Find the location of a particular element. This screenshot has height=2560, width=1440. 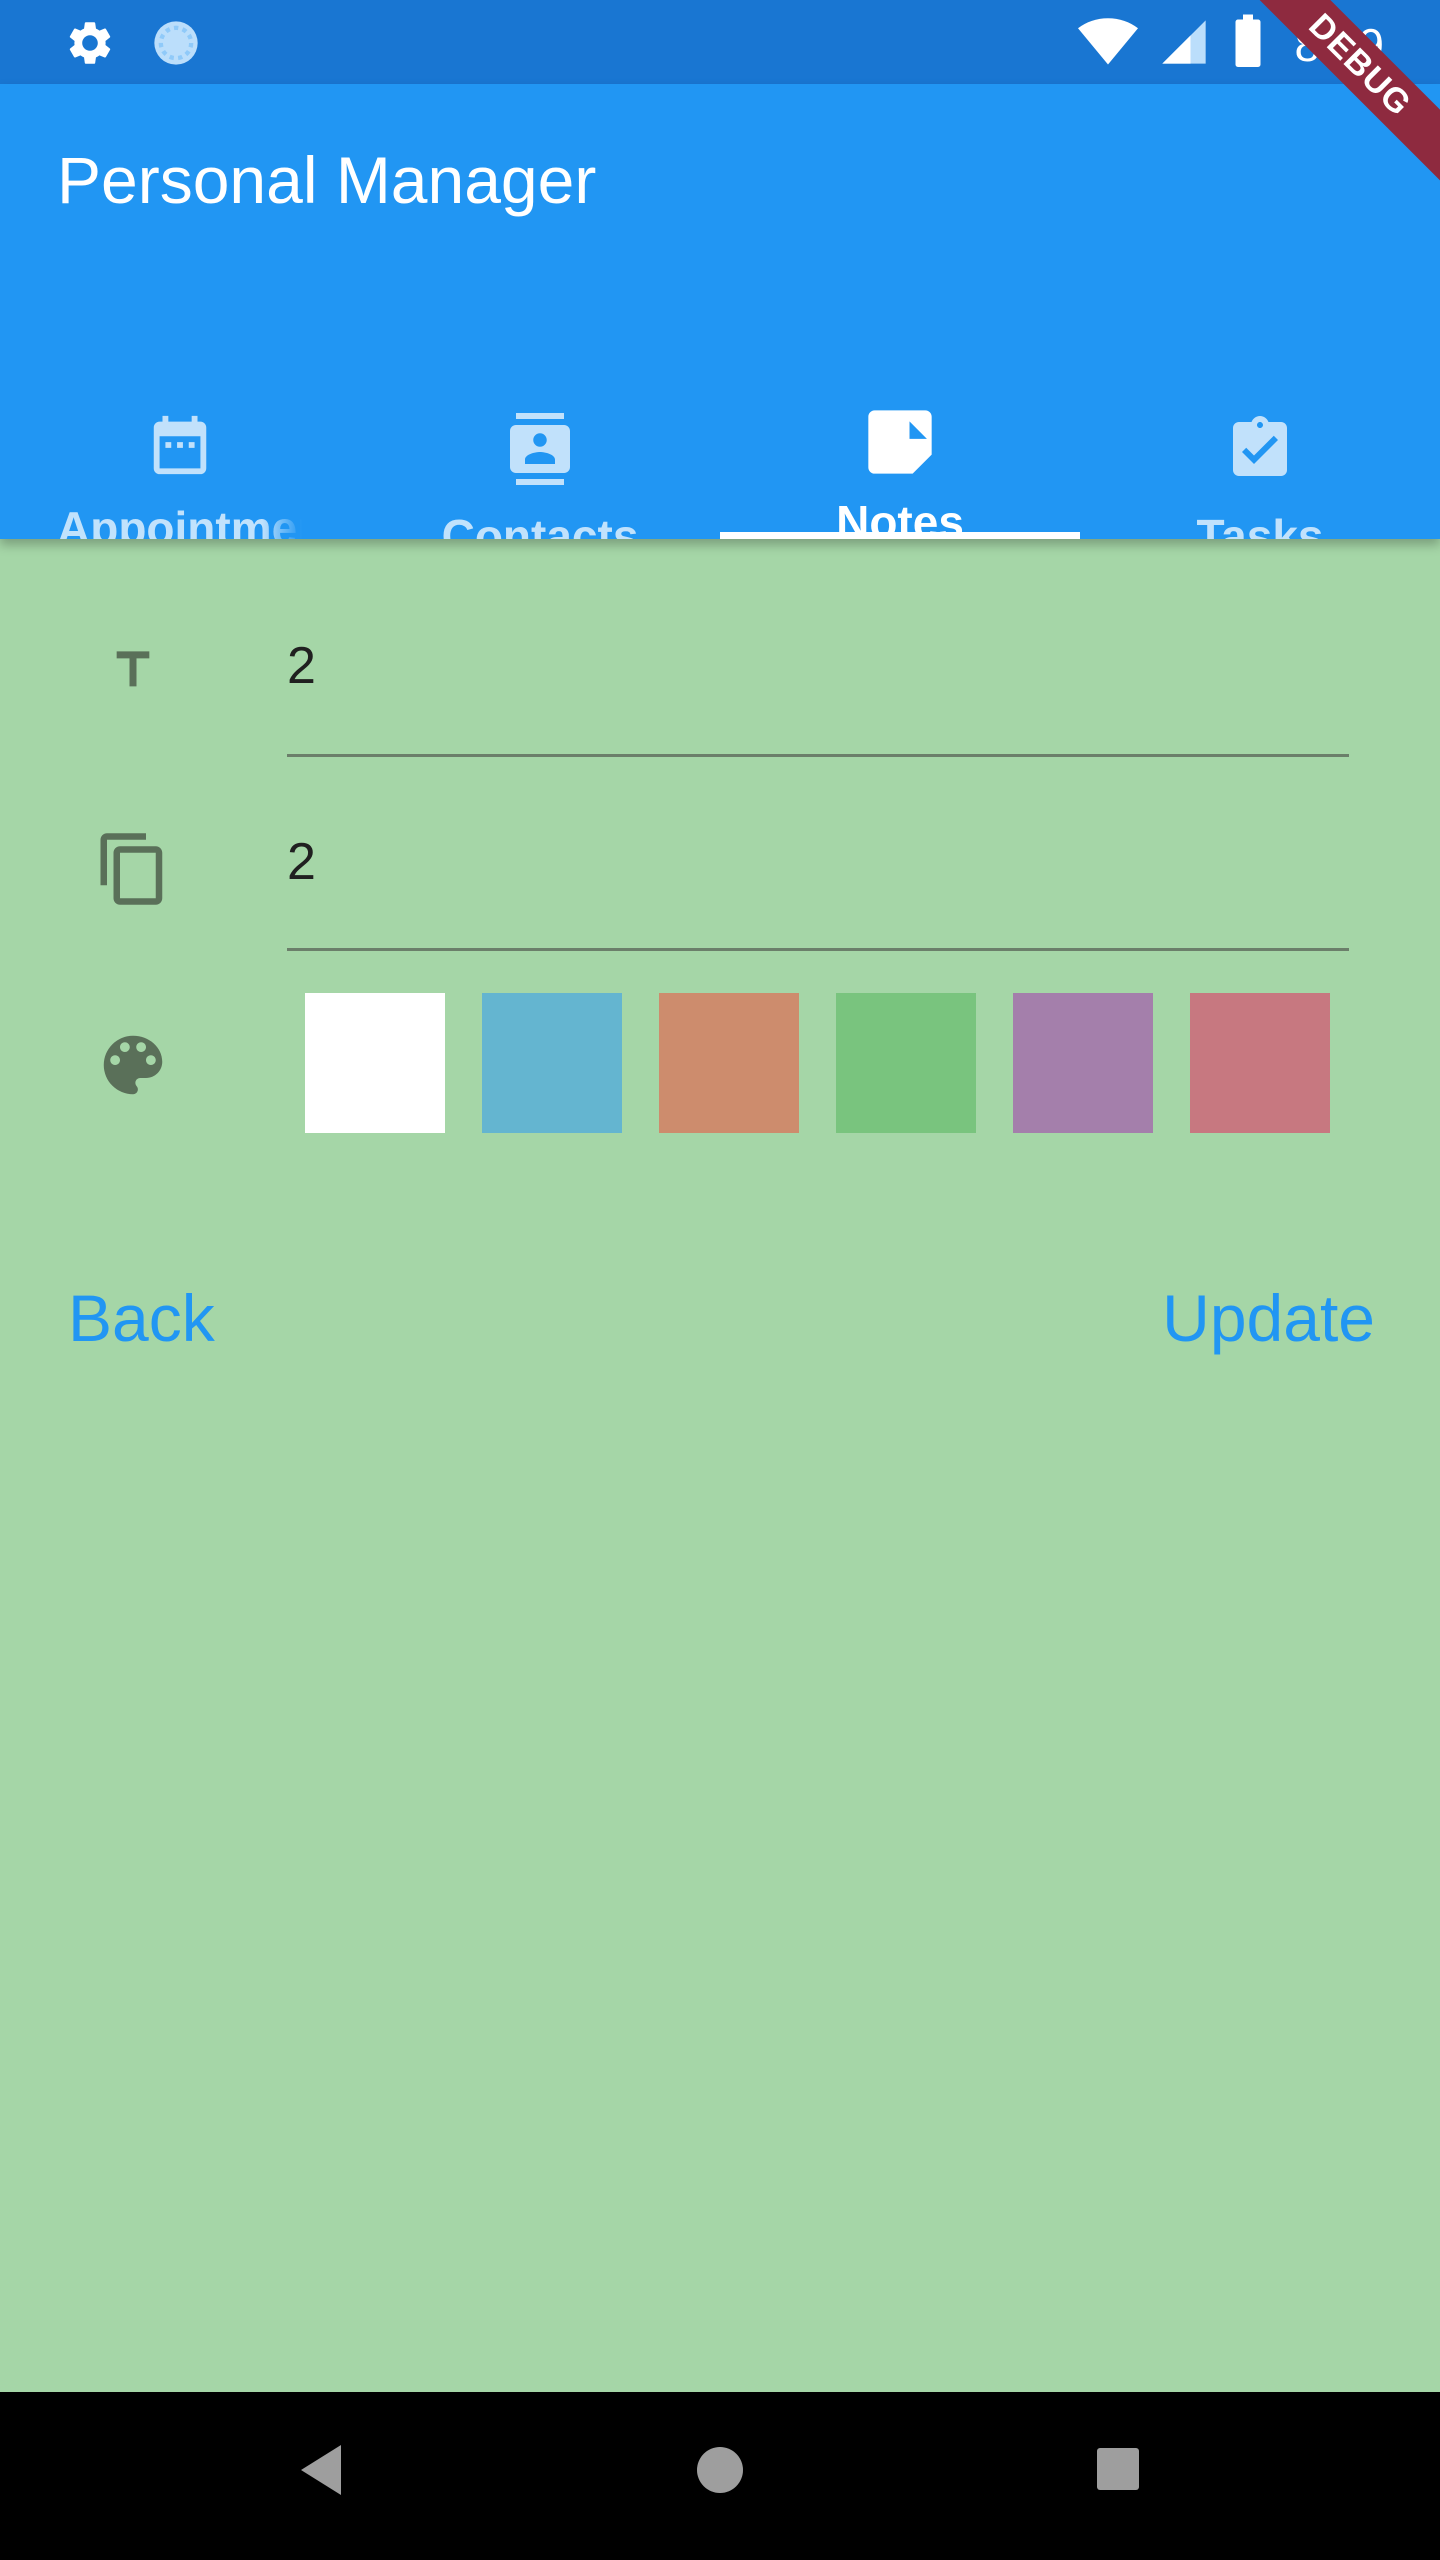

system-nav-bar is located at coordinates (720, 2476).